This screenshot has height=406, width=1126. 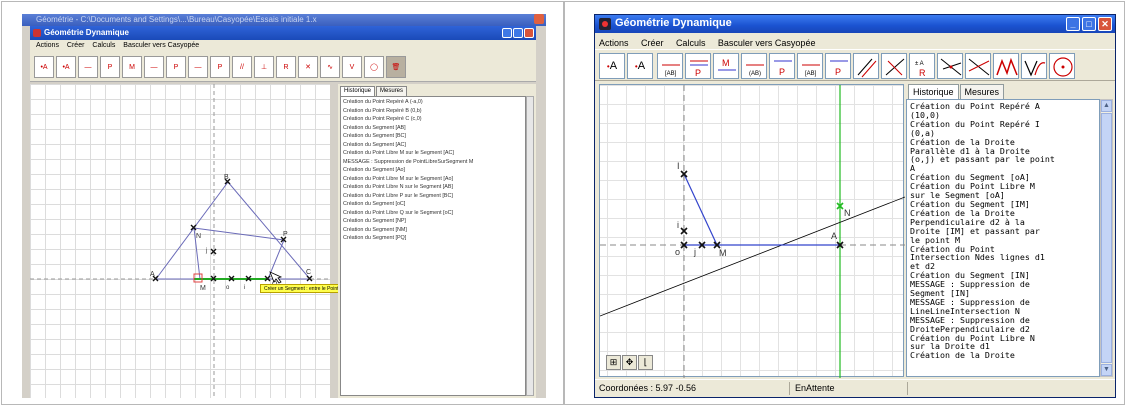 What do you see at coordinates (374, 136) in the screenshot?
I see `list-item: Création du Segment [BC]` at bounding box center [374, 136].